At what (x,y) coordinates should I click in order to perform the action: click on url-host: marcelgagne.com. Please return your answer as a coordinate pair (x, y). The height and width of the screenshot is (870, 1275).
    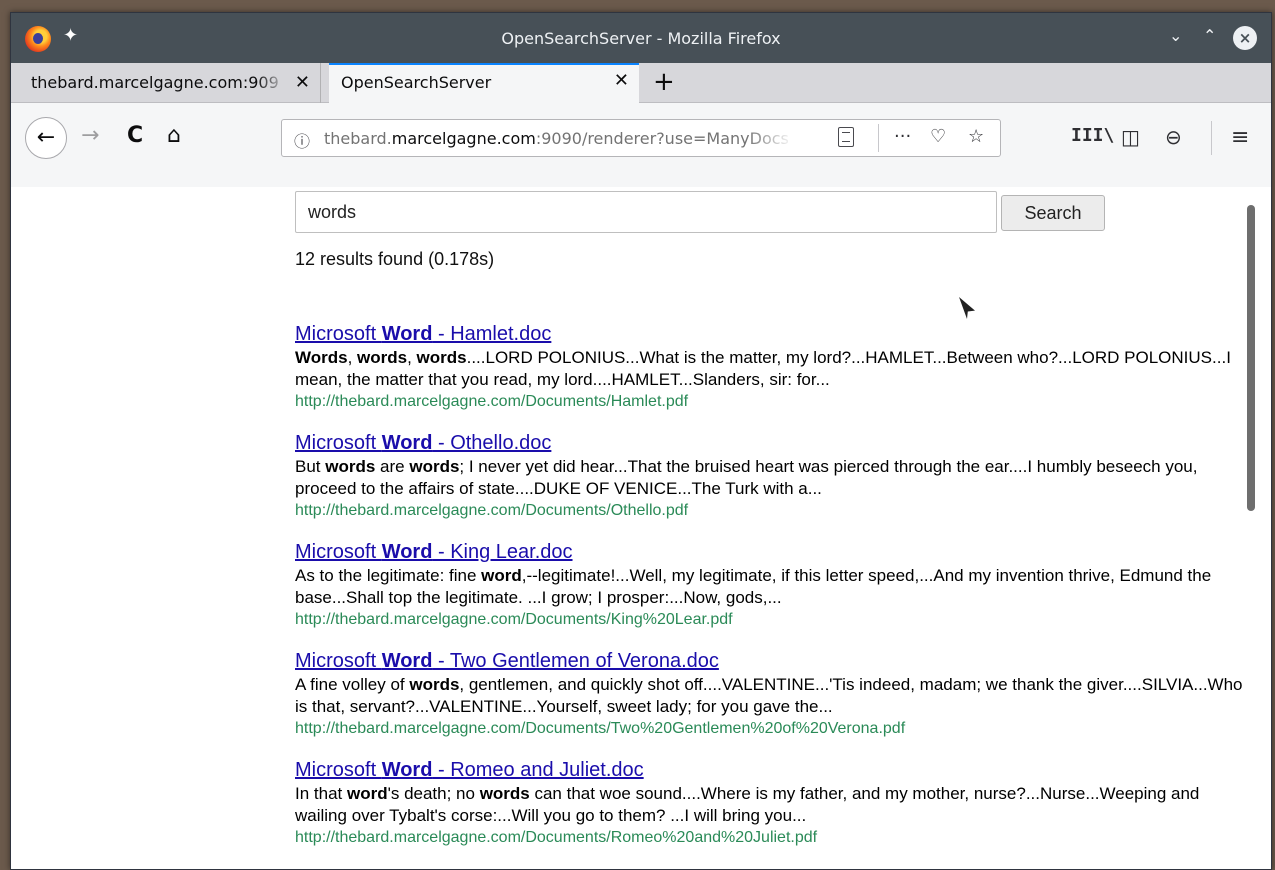
    Looking at the image, I should click on (463, 138).